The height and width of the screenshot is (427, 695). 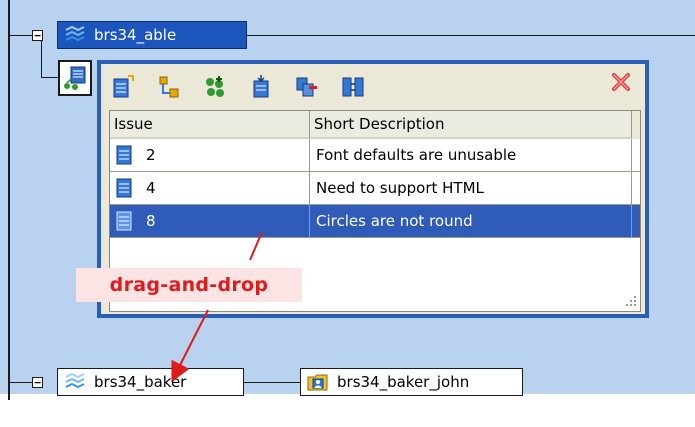 What do you see at coordinates (471, 35) in the screenshot?
I see `tree-connector-able-right` at bounding box center [471, 35].